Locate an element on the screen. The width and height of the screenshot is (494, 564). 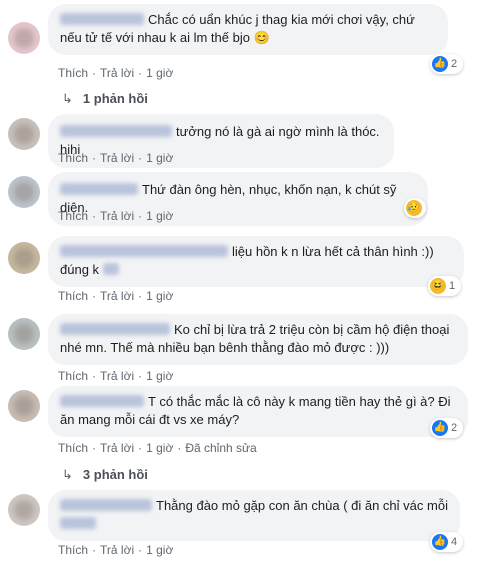
comment-text-blur is located at coordinates (78, 523).